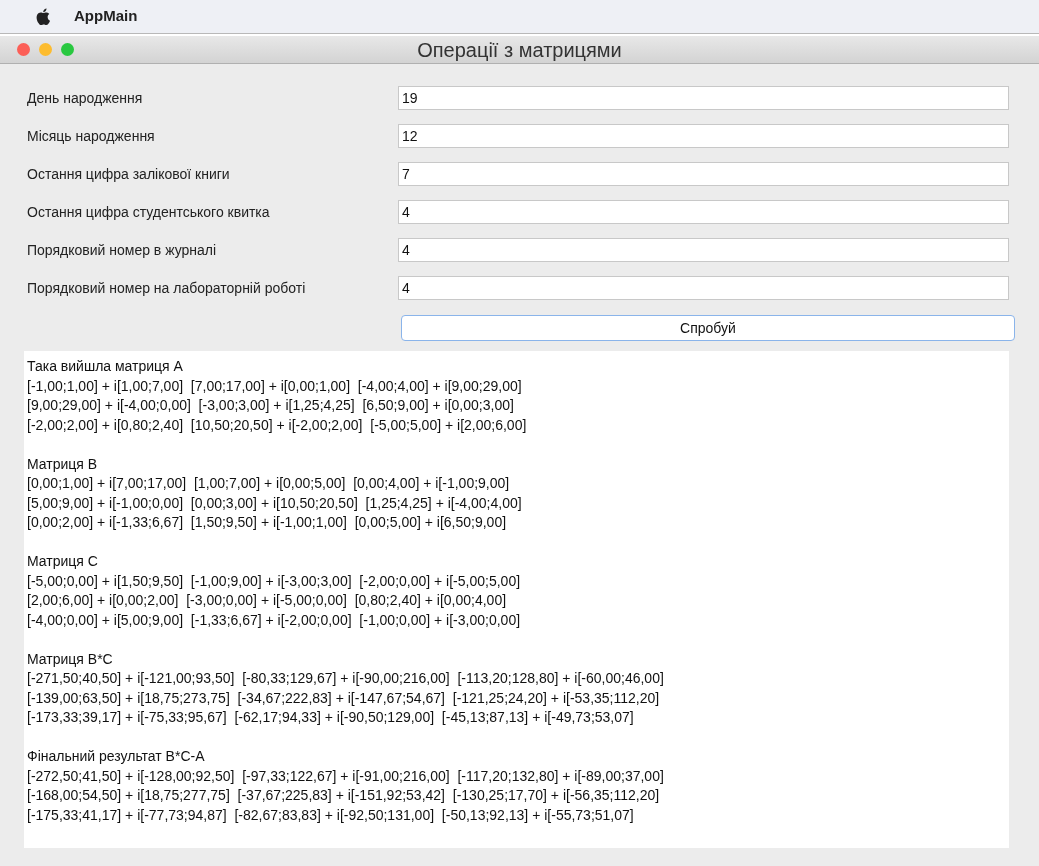 The image size is (1039, 866). I want to click on matrix-row-text: [2,00;6,00] + i[0,00;2,00] [-3,00;0,00] + i[-5,00;0,00] [0,80;2,40] + i[0,00;4,00], so click(267, 600).